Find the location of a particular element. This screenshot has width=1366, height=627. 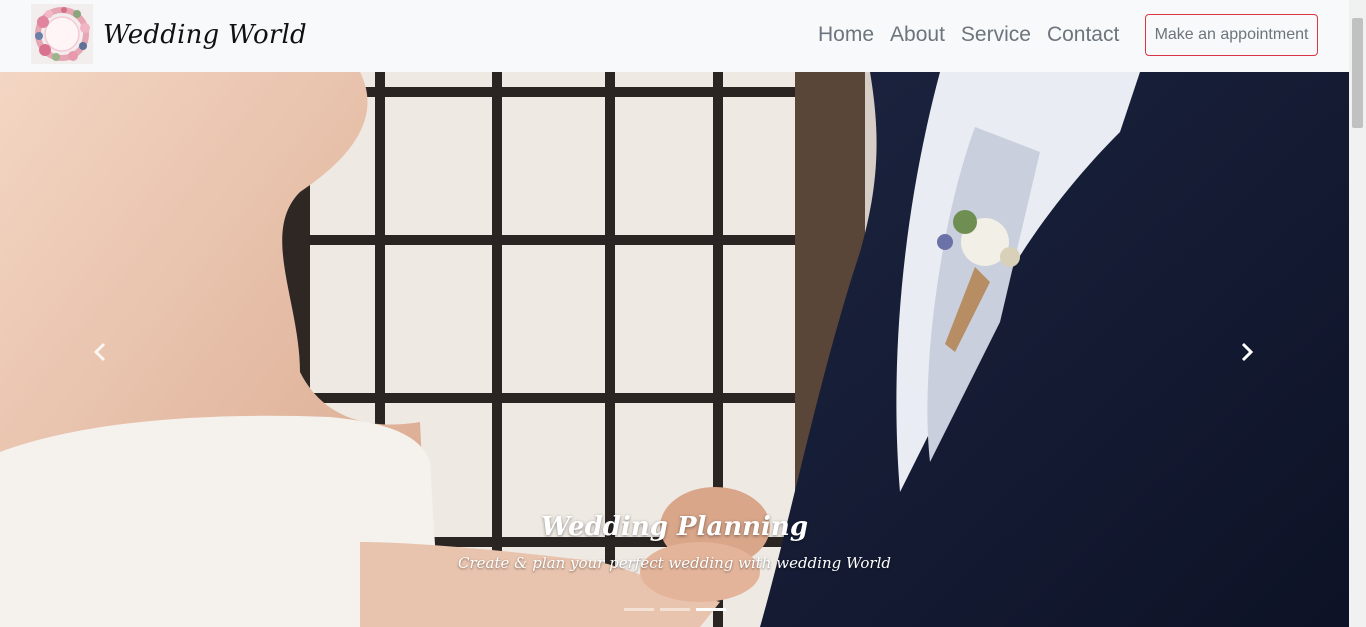

nav-service: Service is located at coordinates (996, 35).